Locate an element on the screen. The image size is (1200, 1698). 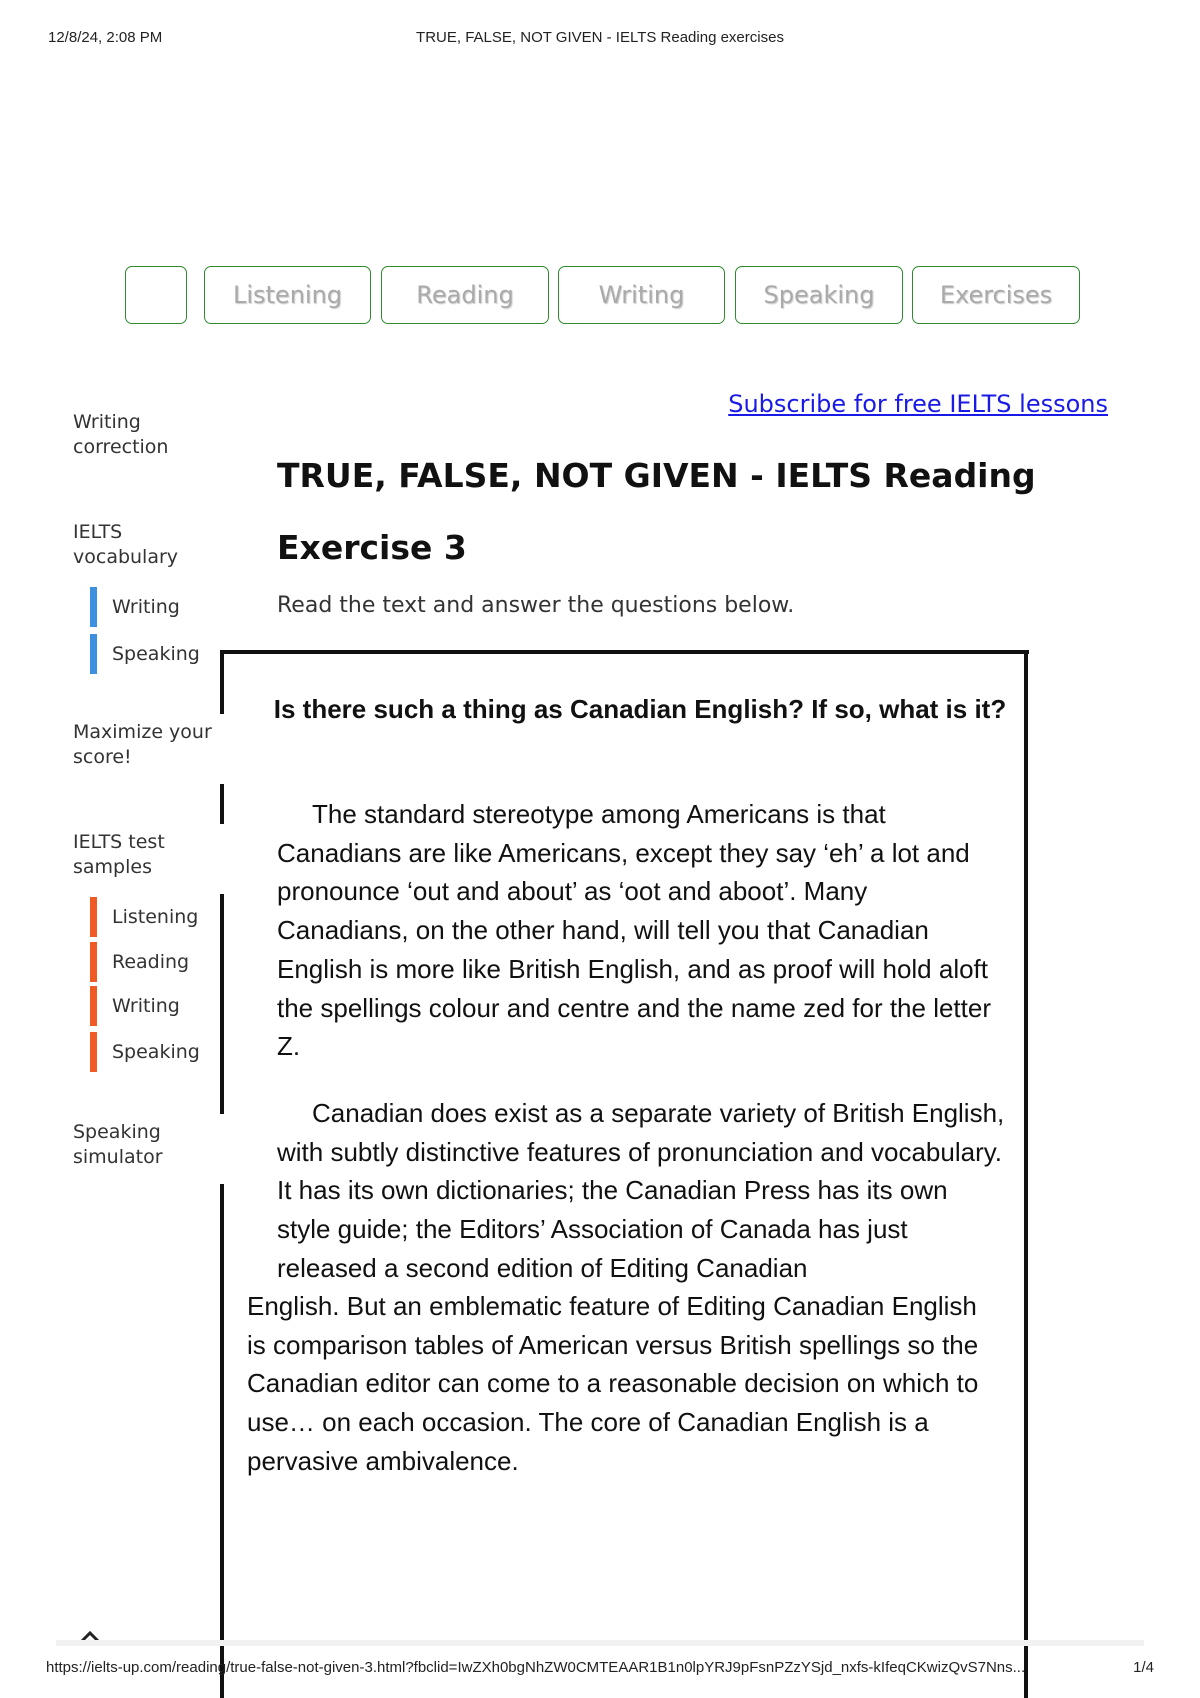
sidebar-samples-listening: Listening is located at coordinates (144, 917).